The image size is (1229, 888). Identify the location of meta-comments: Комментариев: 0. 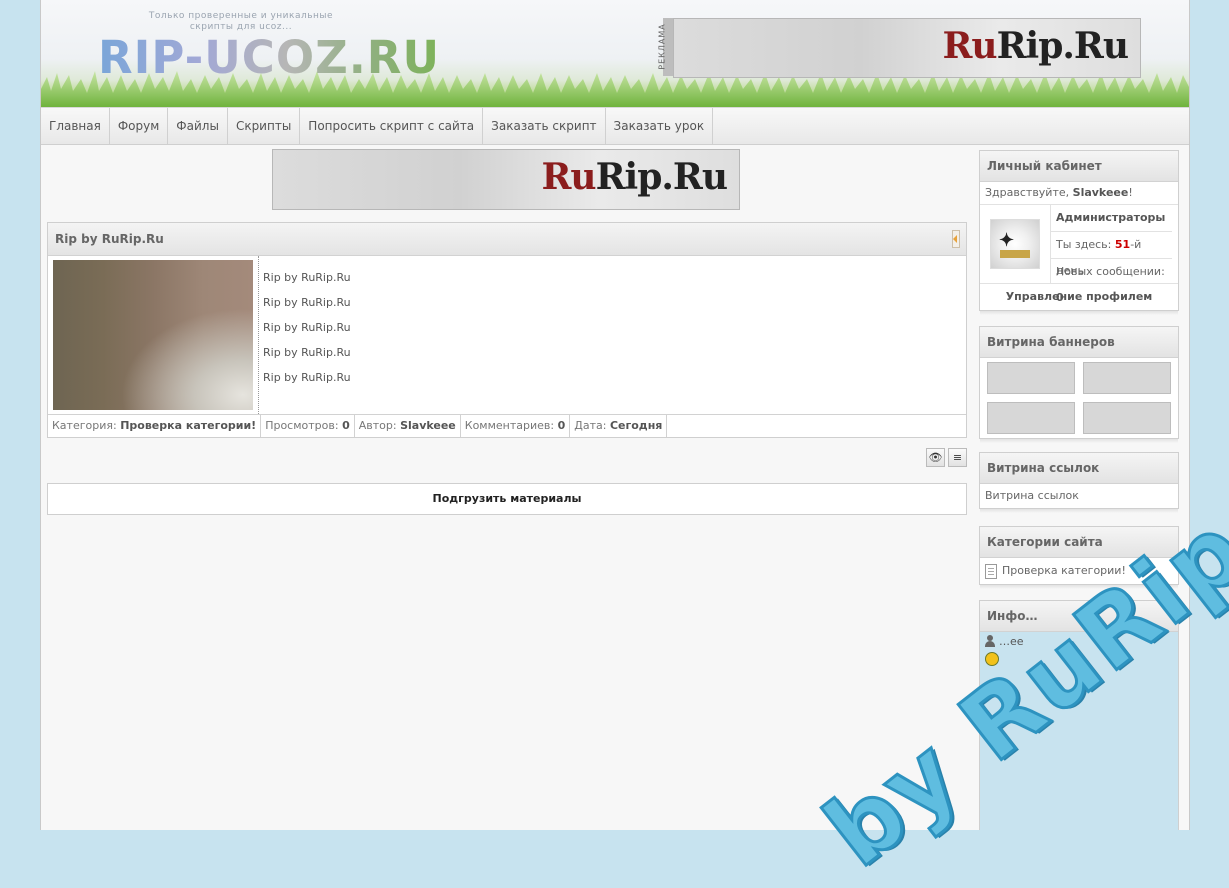
(516, 426).